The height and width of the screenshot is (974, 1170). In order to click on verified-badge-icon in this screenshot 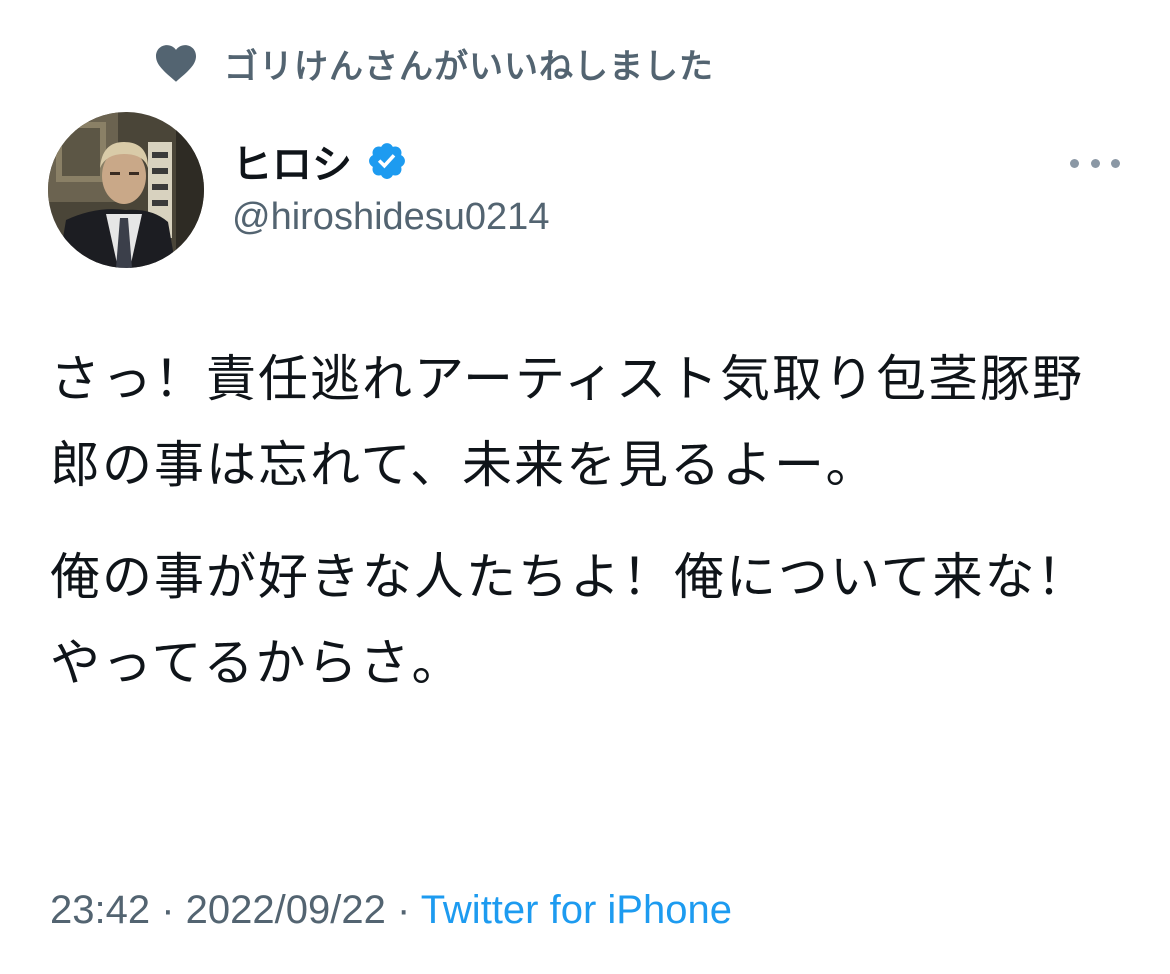, I will do `click(387, 161)`.